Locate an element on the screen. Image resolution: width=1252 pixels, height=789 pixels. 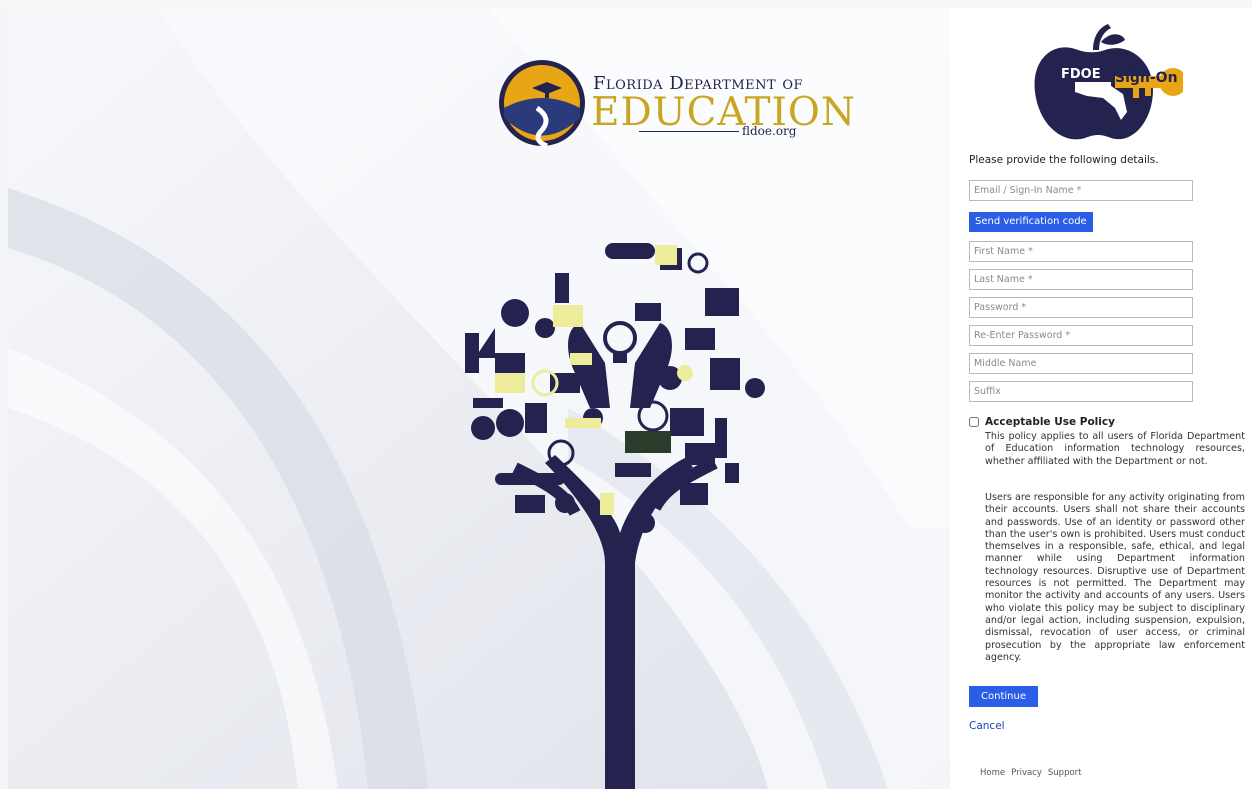
acceptable-use-policy-row: Acceptable Use Policy is located at coordinates (1042, 422).